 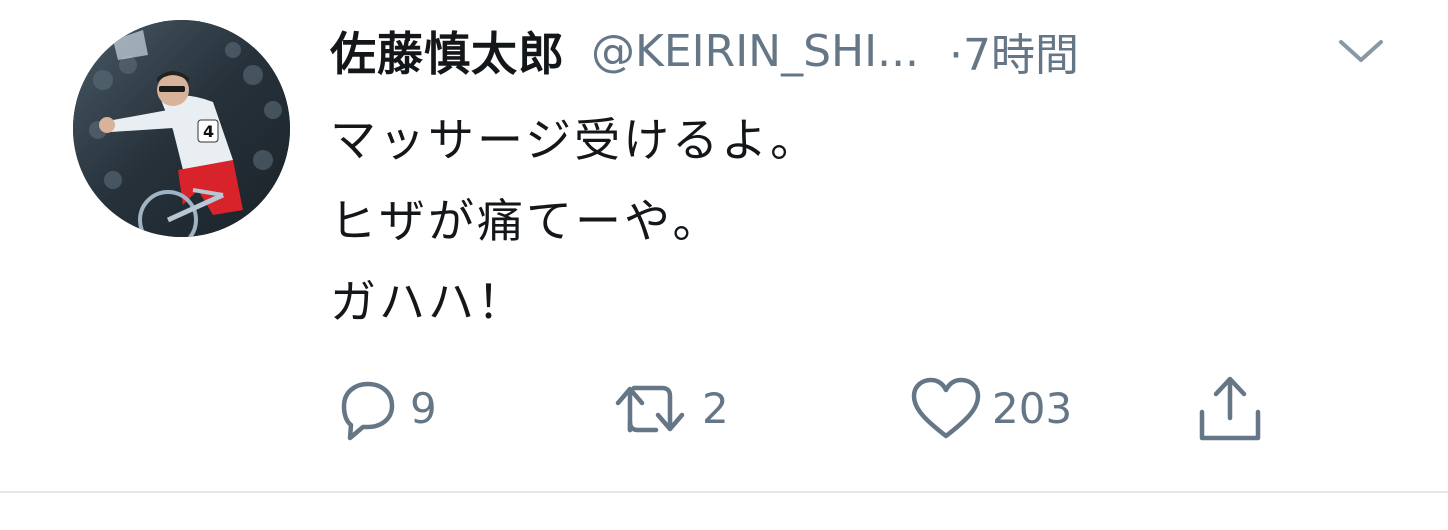 I want to click on like-count: 203, so click(x=1032, y=408).